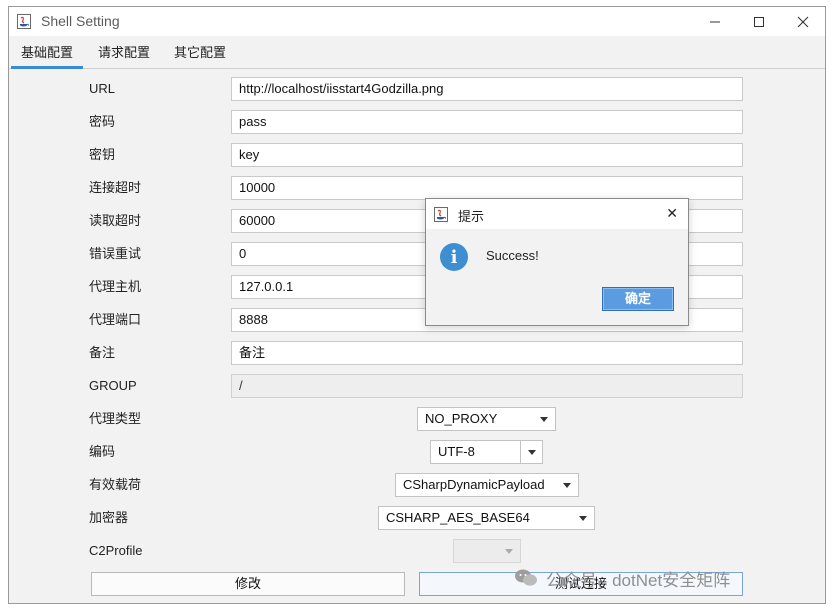  What do you see at coordinates (47, 52) in the screenshot?
I see `tab-basic-config: 基础配置` at bounding box center [47, 52].